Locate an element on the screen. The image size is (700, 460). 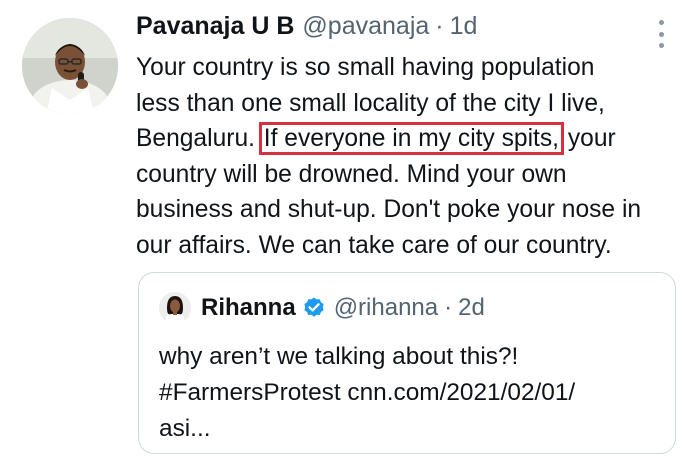
tweet-text-segment: your is located at coordinates (588, 138).